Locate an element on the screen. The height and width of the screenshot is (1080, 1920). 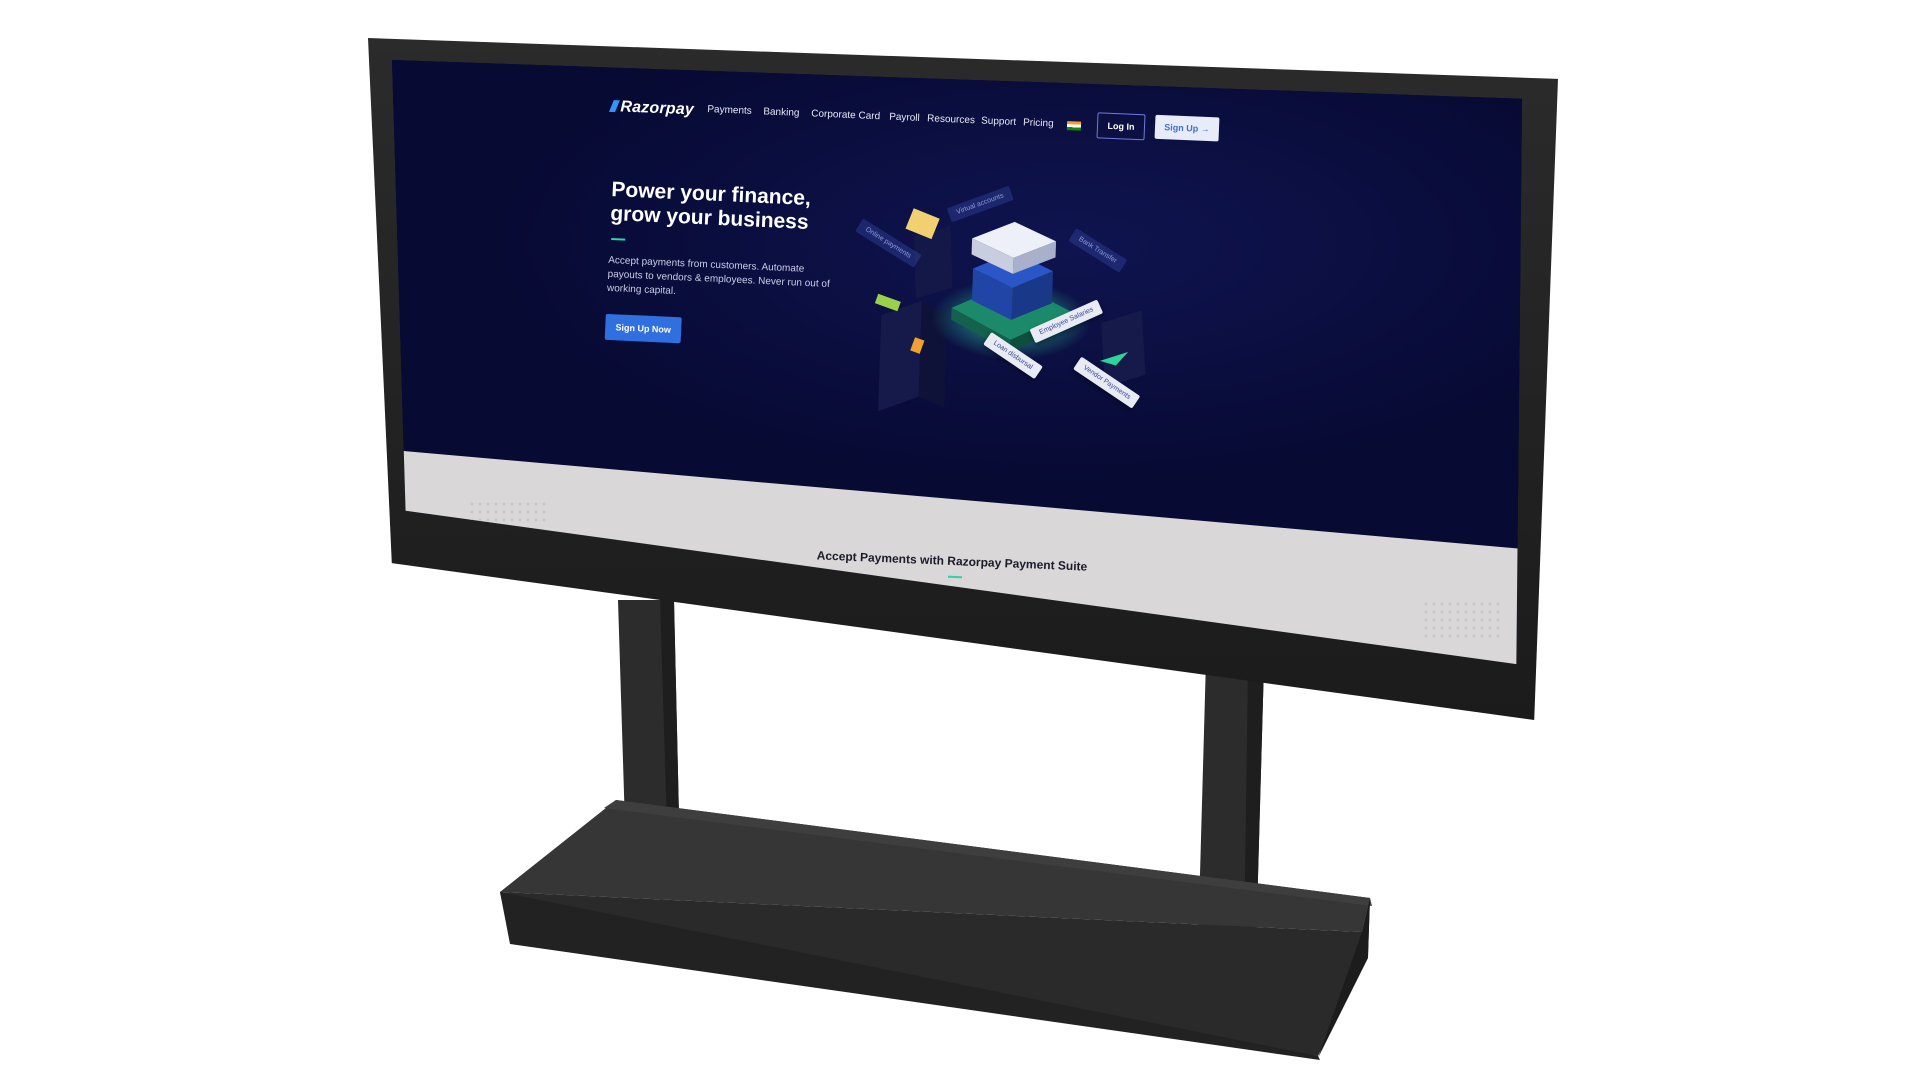
nav-item-pricing: Pricing is located at coordinates (1038, 123).